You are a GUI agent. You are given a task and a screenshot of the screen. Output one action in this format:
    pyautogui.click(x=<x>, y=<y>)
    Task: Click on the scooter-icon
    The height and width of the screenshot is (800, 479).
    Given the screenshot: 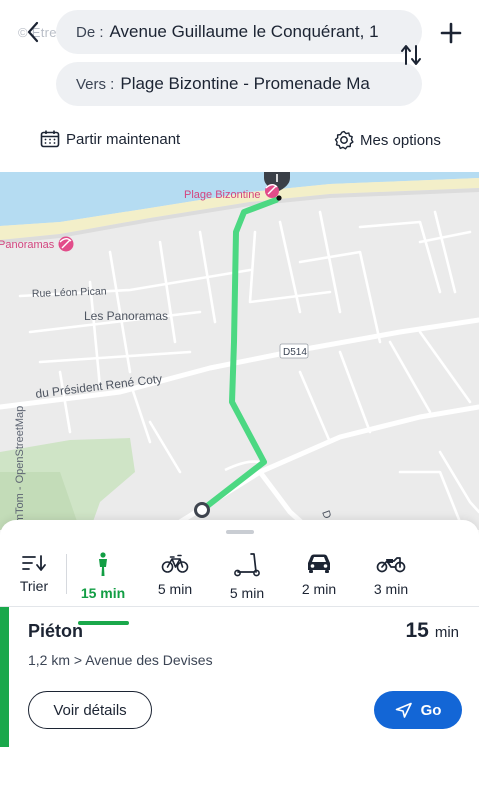 What is the action you would take?
    pyautogui.click(x=247, y=565)
    